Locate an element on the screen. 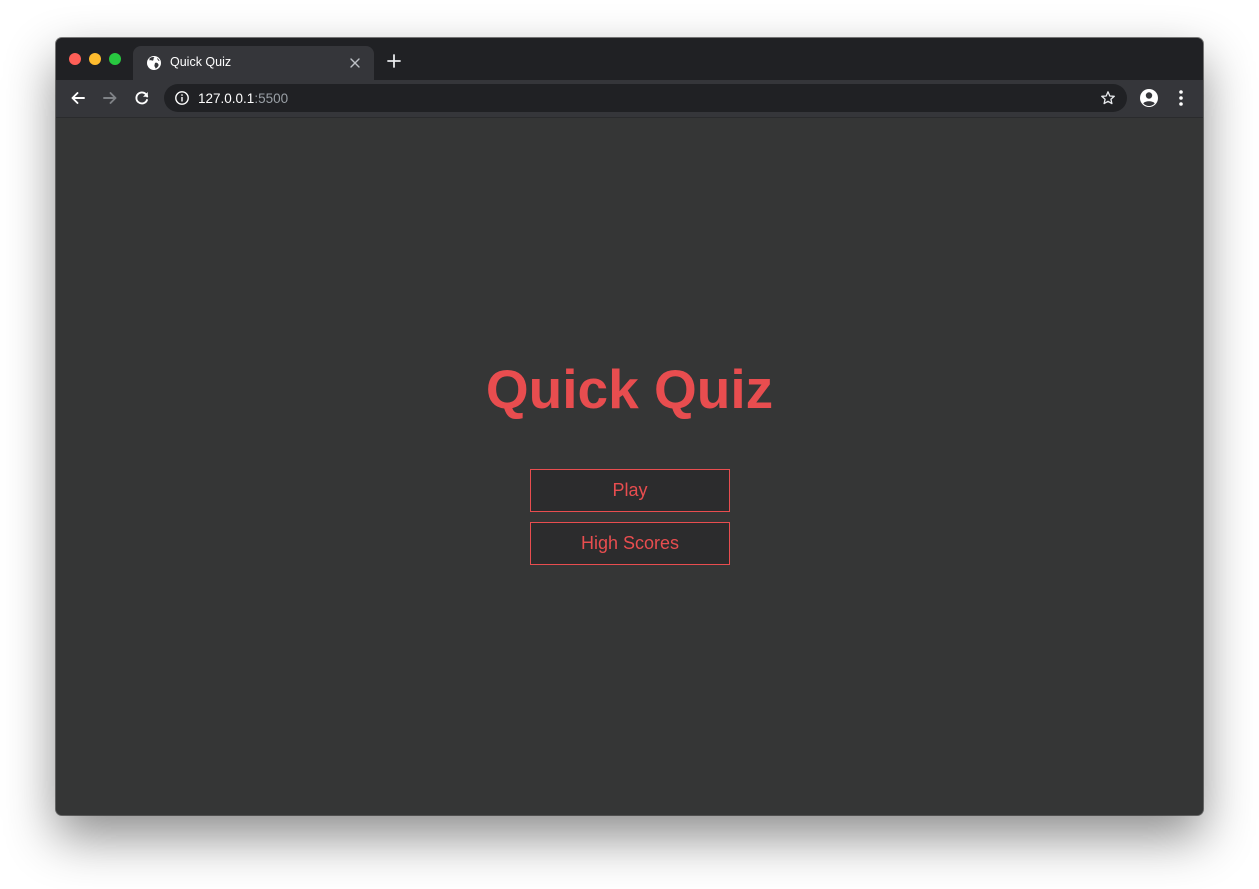 This screenshot has width=1259, height=889. window-maximize-button is located at coordinates (115, 59).